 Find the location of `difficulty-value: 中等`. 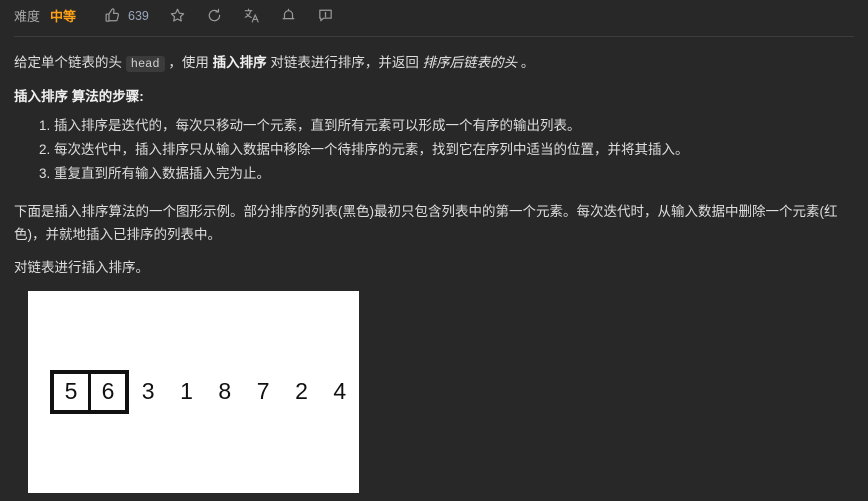

difficulty-value: 中等 is located at coordinates (63, 15).